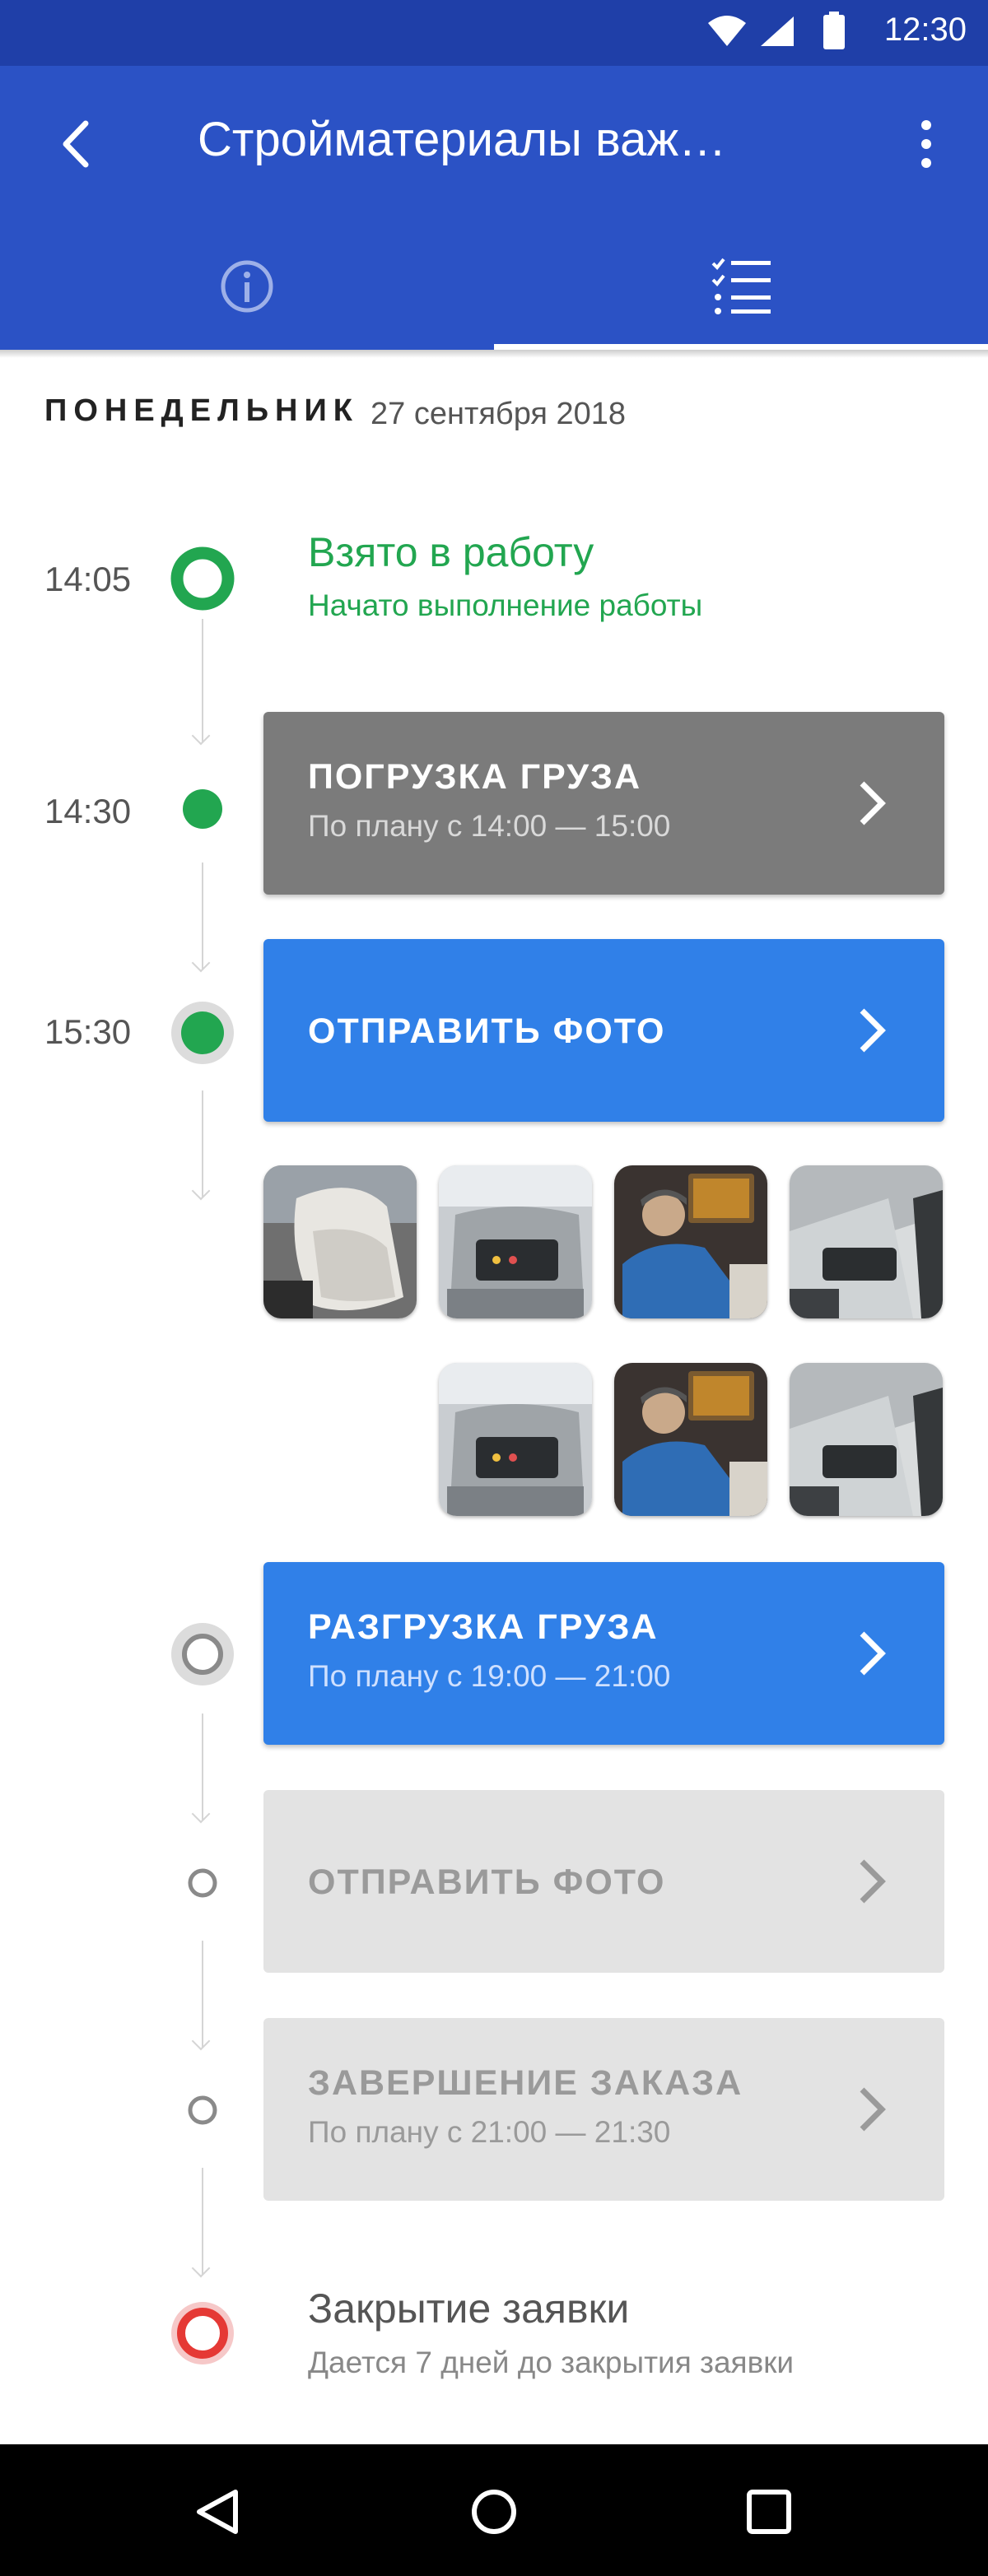 Image resolution: width=988 pixels, height=2576 pixels. Describe the element at coordinates (475, 777) in the screenshot. I see `task-title: ПОГРУЗКА ГРУЗА` at that location.